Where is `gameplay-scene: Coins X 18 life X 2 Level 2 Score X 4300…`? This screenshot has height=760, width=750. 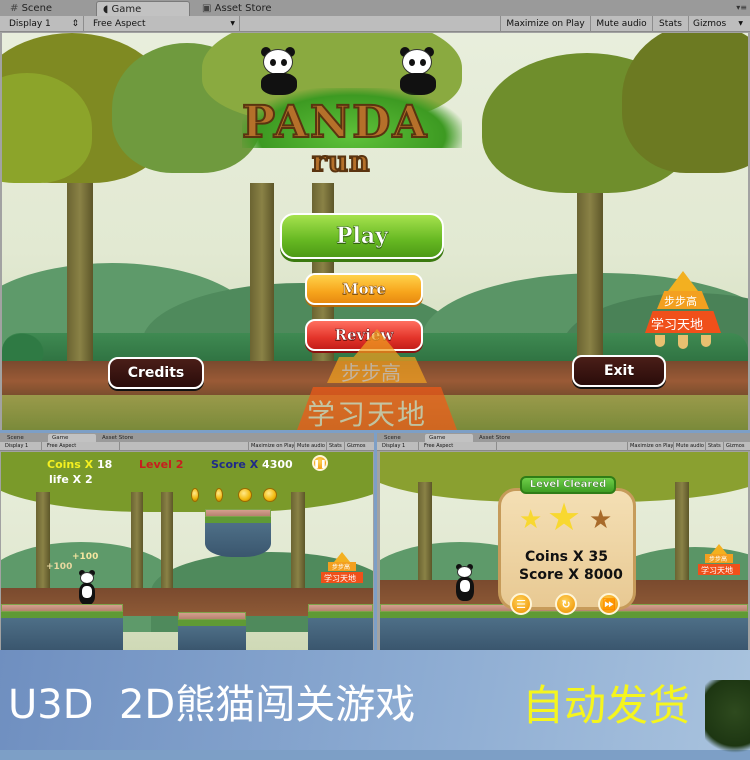 gameplay-scene: Coins X 18 life X 2 Level 2 Score X 4300… is located at coordinates (187, 551).